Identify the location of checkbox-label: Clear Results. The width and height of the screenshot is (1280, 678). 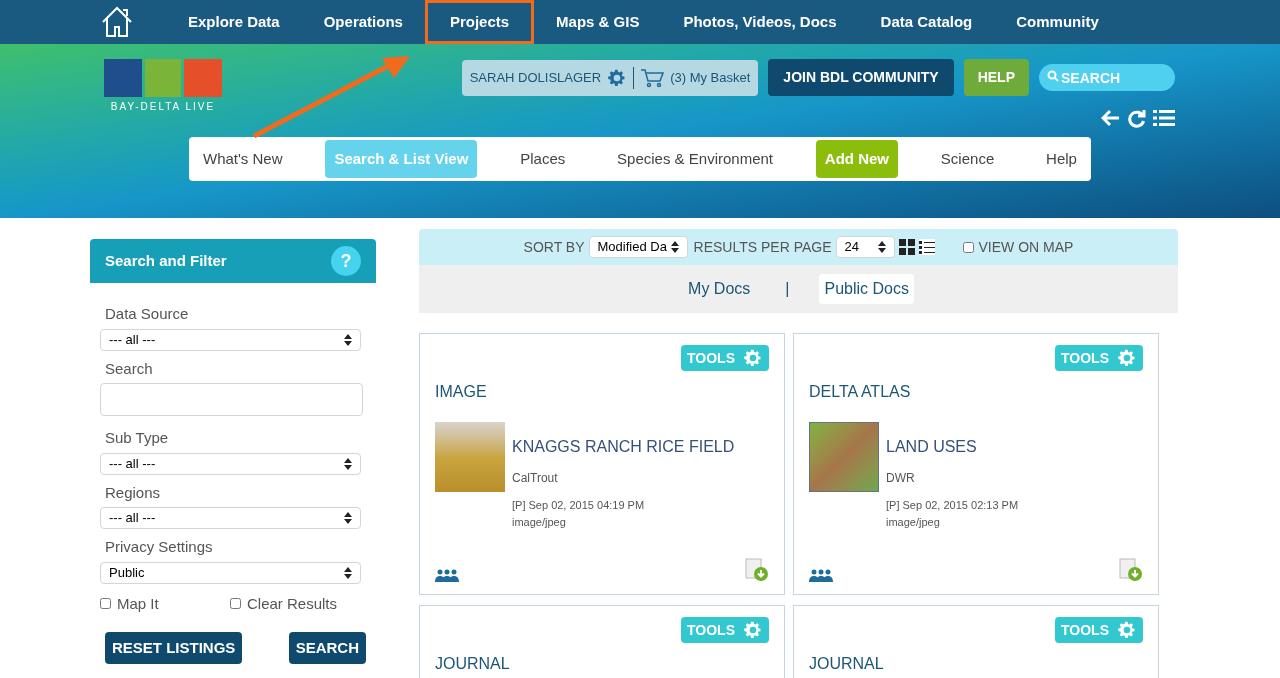
(292, 603).